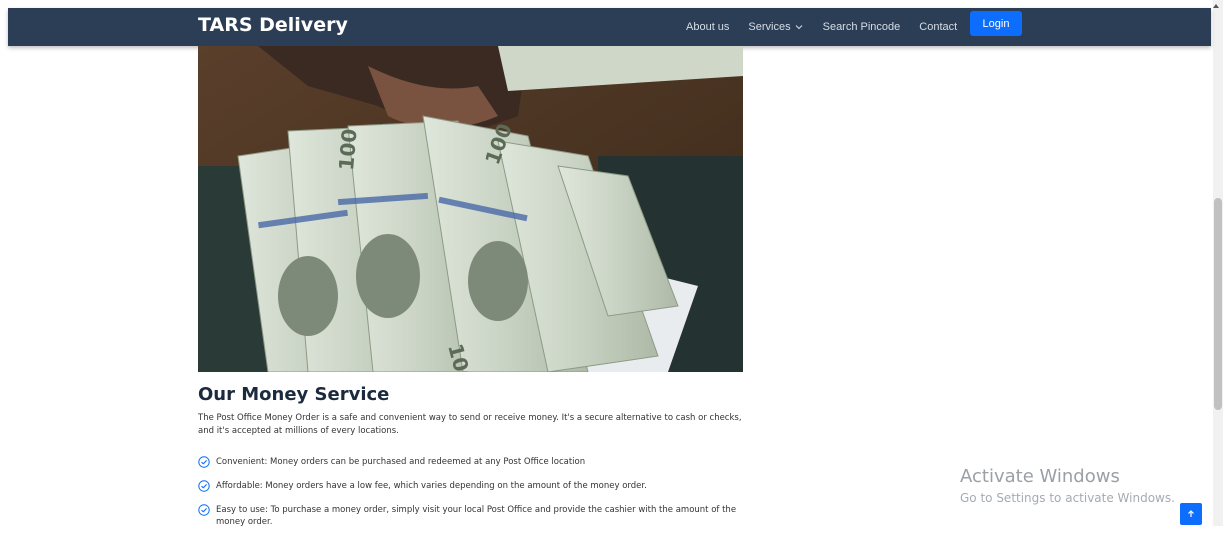 The height and width of the screenshot is (540, 1223). I want to click on svg-text: 100, so click(348, 150).